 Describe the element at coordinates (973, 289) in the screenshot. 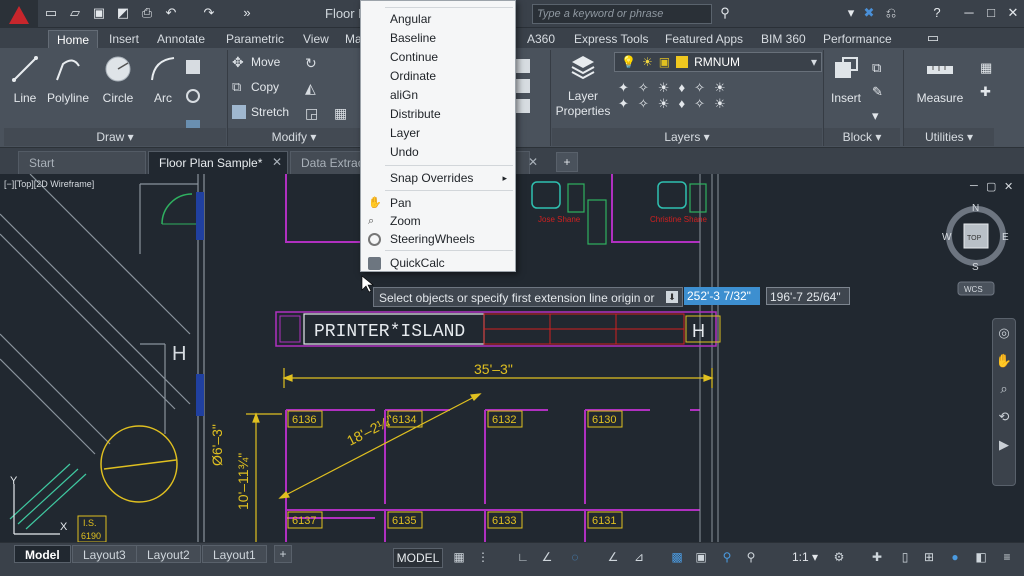

I see `ucs-menu-label: WCS` at that location.